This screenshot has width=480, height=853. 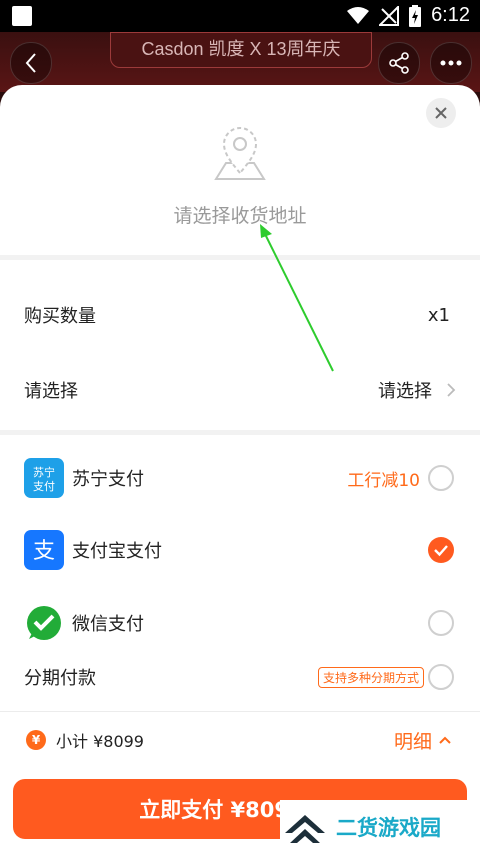 What do you see at coordinates (445, 740) in the screenshot?
I see `chevron-up-icon` at bounding box center [445, 740].